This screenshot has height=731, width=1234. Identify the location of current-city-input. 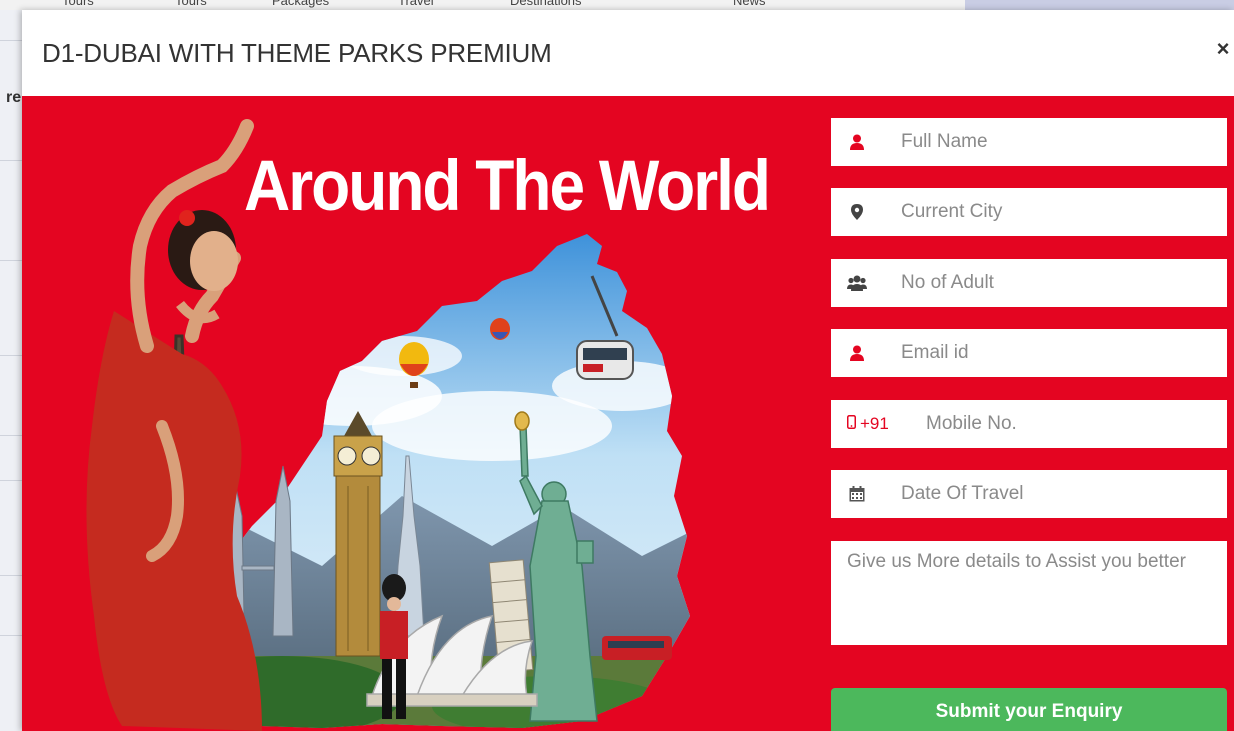
(1059, 212).